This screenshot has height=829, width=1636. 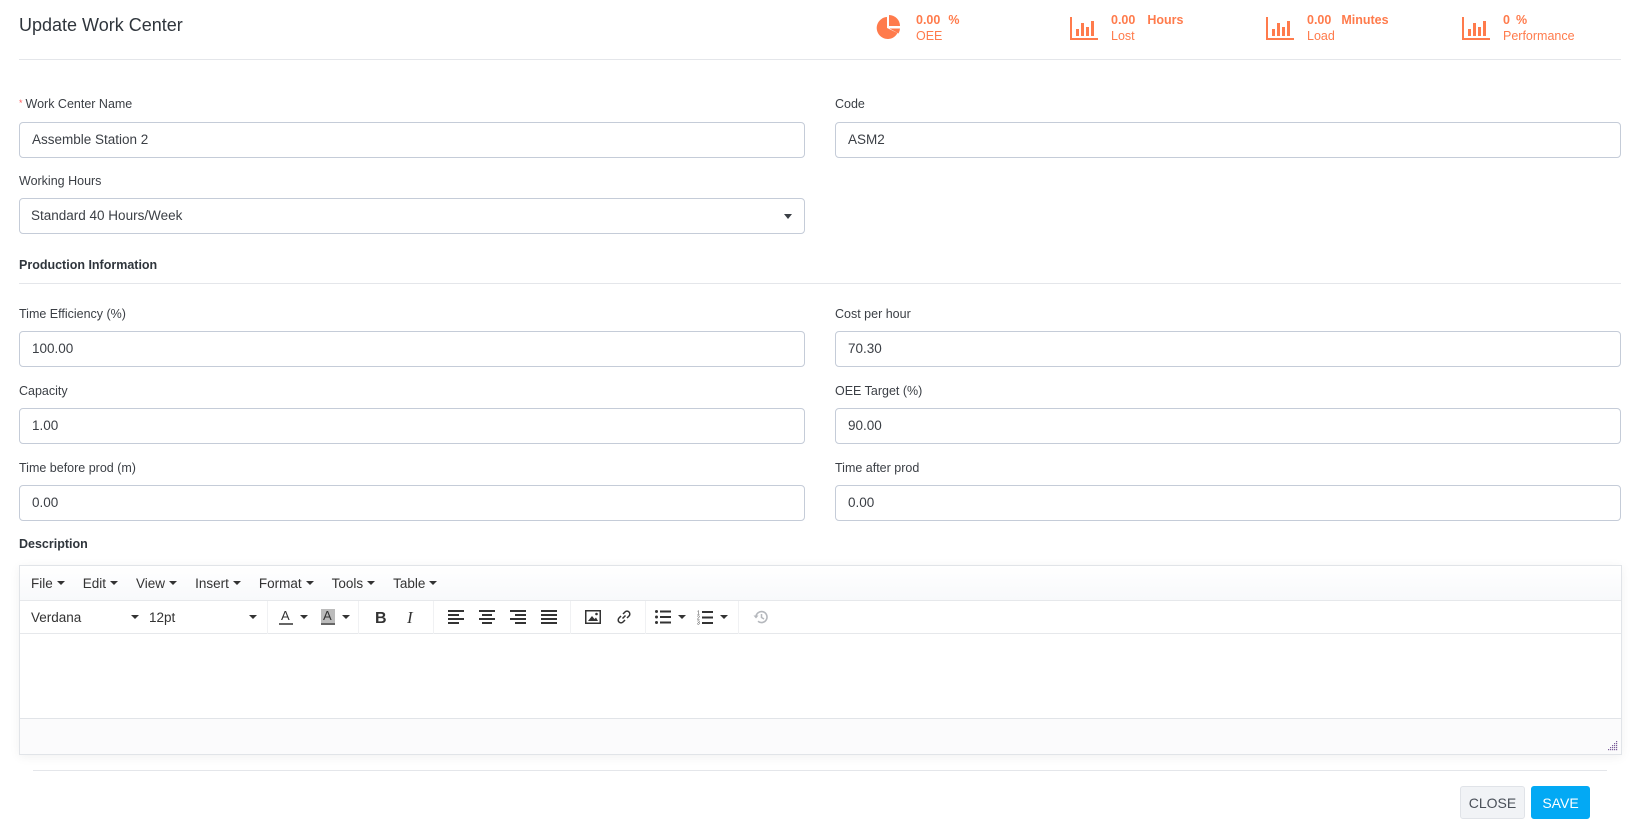 What do you see at coordinates (1228, 140) in the screenshot?
I see `code-input: ASM2` at bounding box center [1228, 140].